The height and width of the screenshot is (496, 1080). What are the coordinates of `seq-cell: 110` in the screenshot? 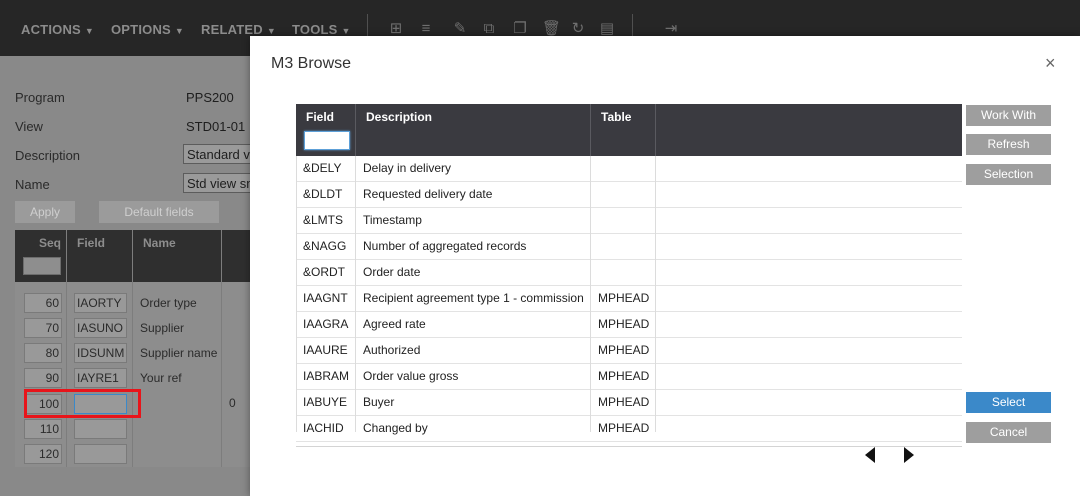 It's located at (43, 429).